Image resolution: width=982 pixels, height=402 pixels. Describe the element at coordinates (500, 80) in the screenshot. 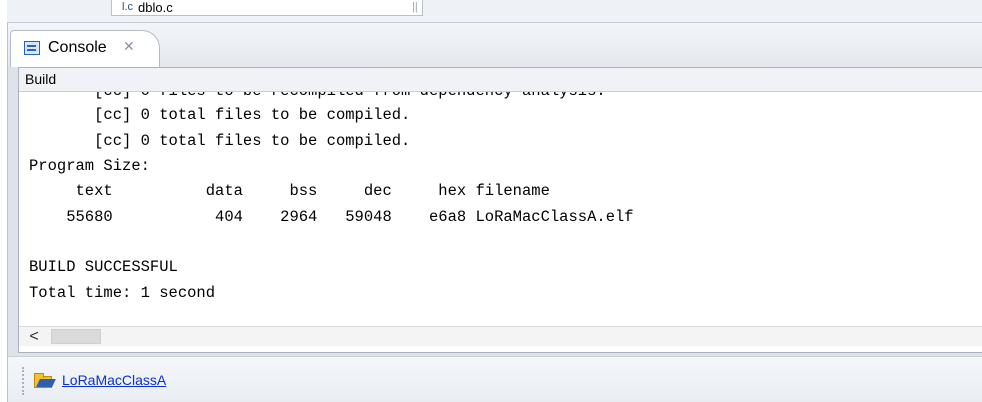

I see `console-header: Build` at that location.